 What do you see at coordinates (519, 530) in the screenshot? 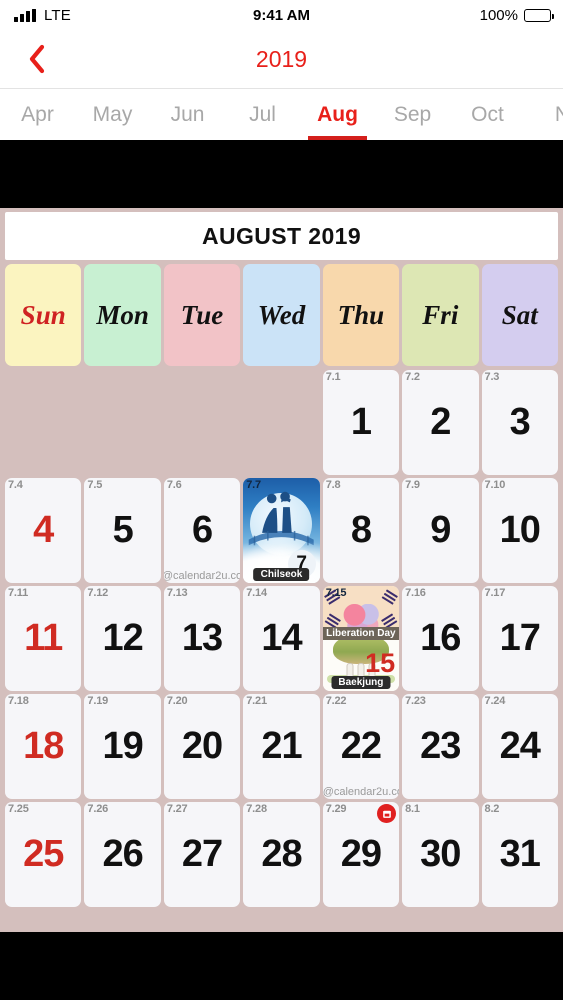
I see `day-cell: 7.10 10` at bounding box center [519, 530].